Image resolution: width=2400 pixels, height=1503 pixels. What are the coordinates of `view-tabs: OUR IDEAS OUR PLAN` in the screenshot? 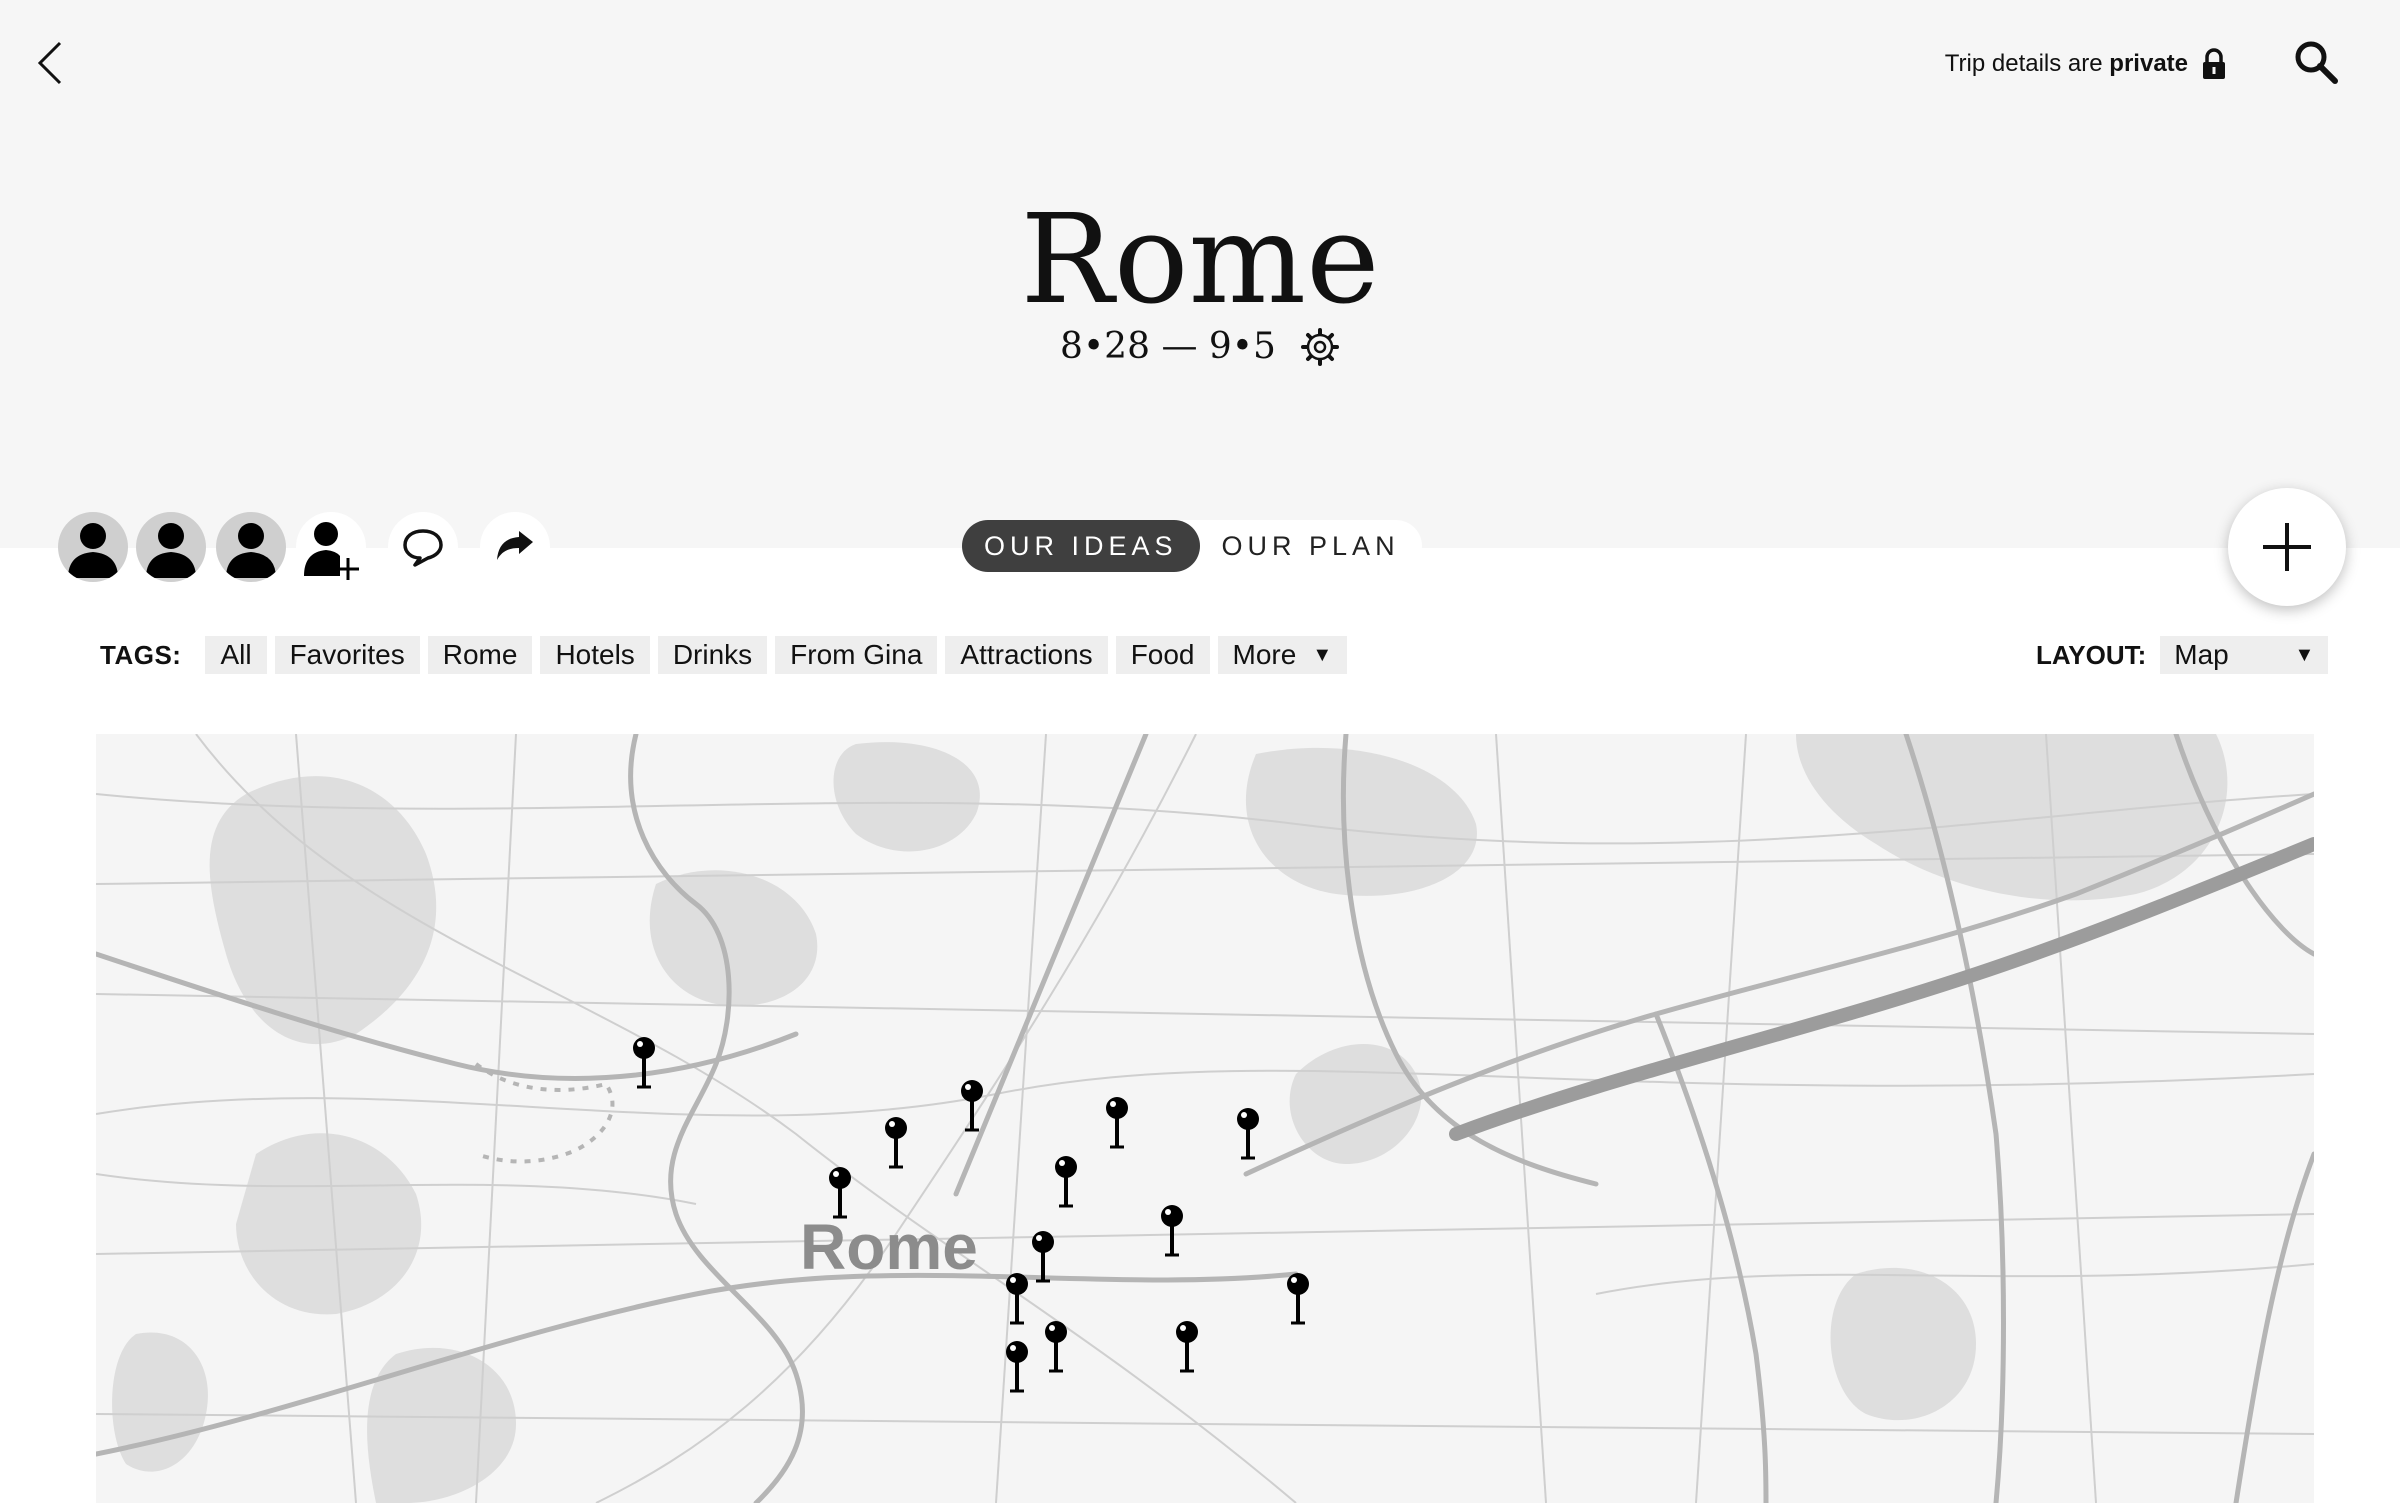 It's located at (1192, 546).